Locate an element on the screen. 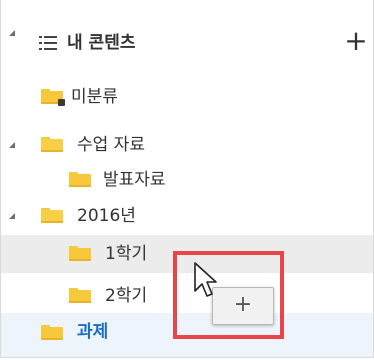  tree-item-label: 미분류 is located at coordinates (94, 97).